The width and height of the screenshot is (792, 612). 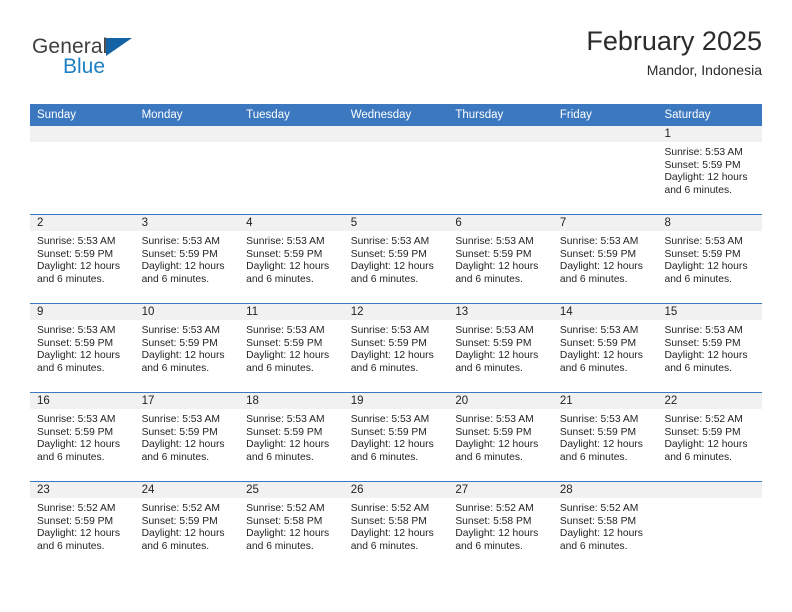 What do you see at coordinates (187, 490) in the screenshot?
I see `day-number: 24` at bounding box center [187, 490].